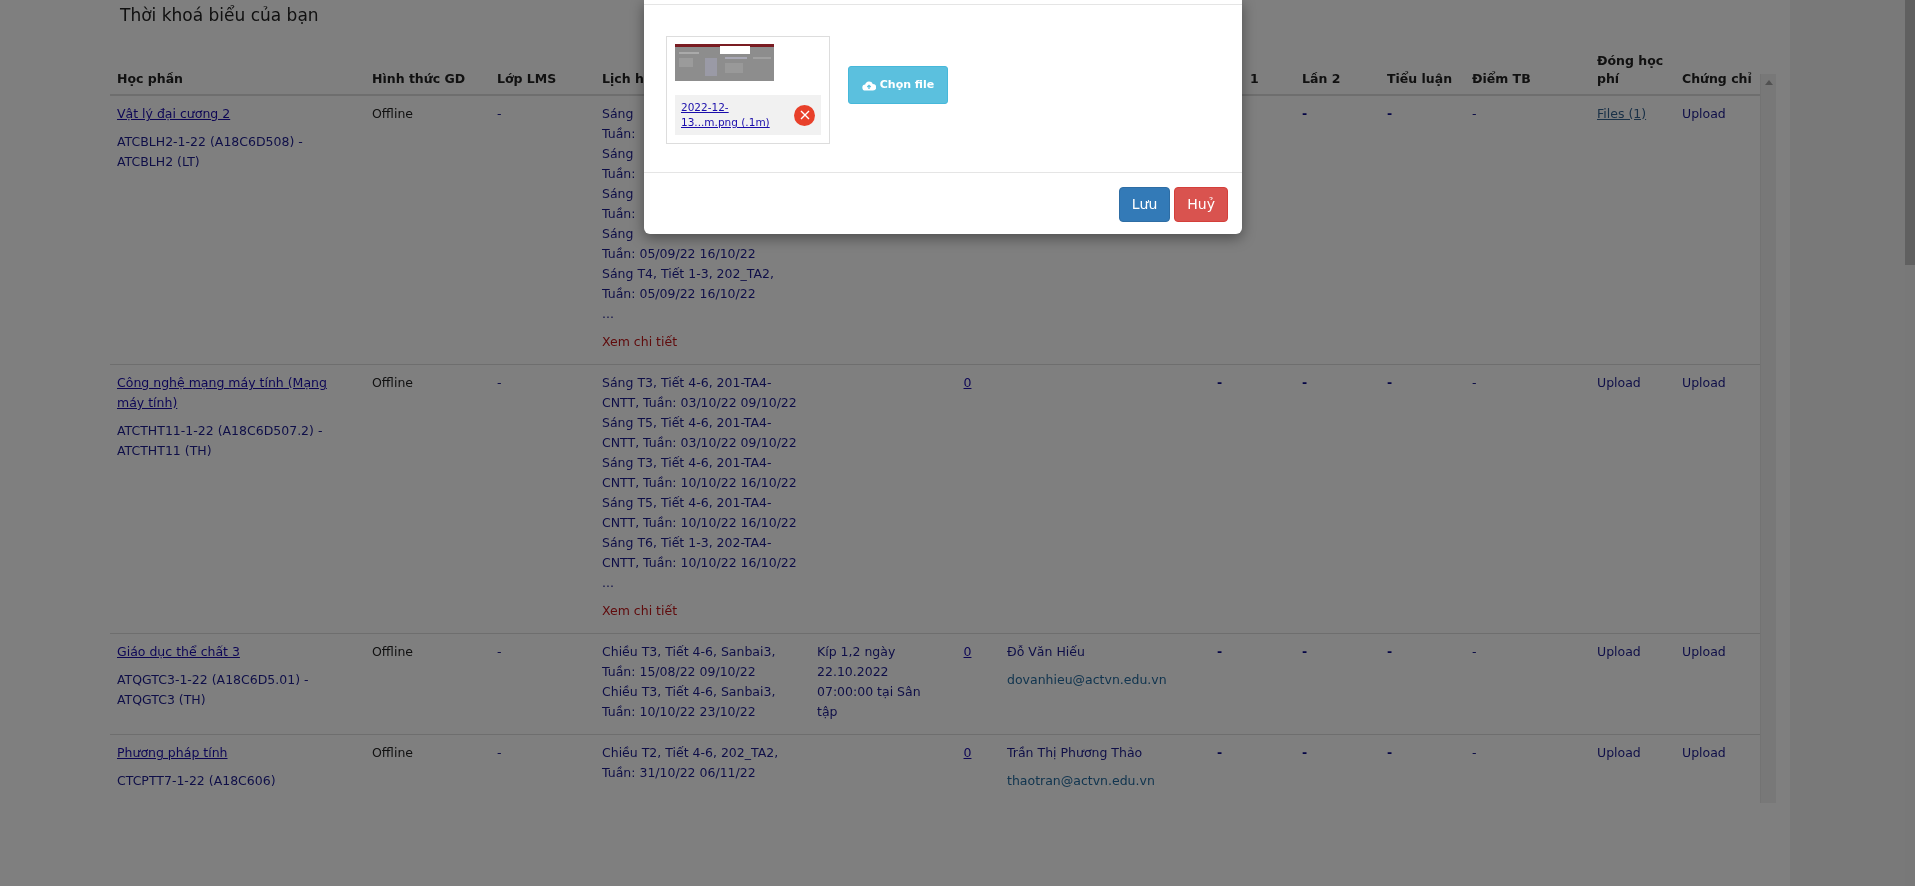 The image size is (1915, 886). What do you see at coordinates (699, 432) in the screenshot?
I see `schedule-entry: Sáng T5, Tiết 4-6, 201-TA4-CNTT, Tuần: 03/10/22 09/10/22` at bounding box center [699, 432].